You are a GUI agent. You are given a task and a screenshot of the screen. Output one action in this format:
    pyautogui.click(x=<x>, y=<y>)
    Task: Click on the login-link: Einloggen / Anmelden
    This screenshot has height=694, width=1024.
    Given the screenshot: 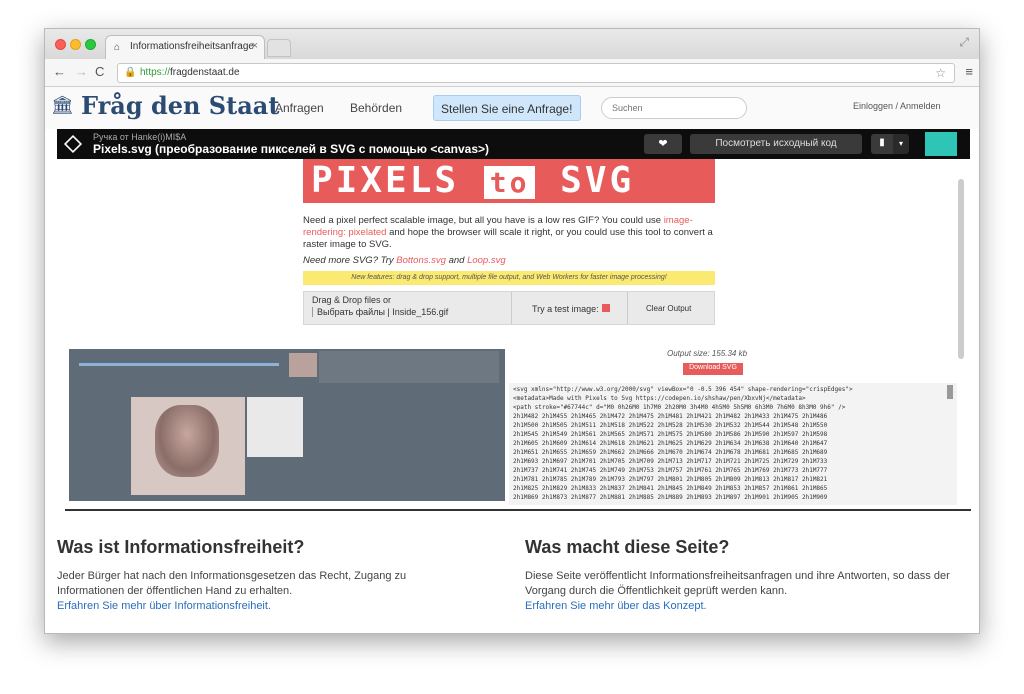 What is the action you would take?
    pyautogui.click(x=897, y=106)
    